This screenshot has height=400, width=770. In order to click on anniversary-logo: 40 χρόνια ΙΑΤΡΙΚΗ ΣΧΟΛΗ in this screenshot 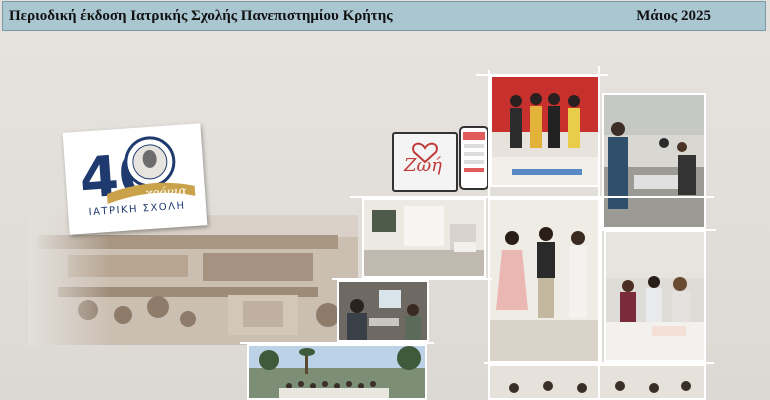, I will do `click(135, 179)`.